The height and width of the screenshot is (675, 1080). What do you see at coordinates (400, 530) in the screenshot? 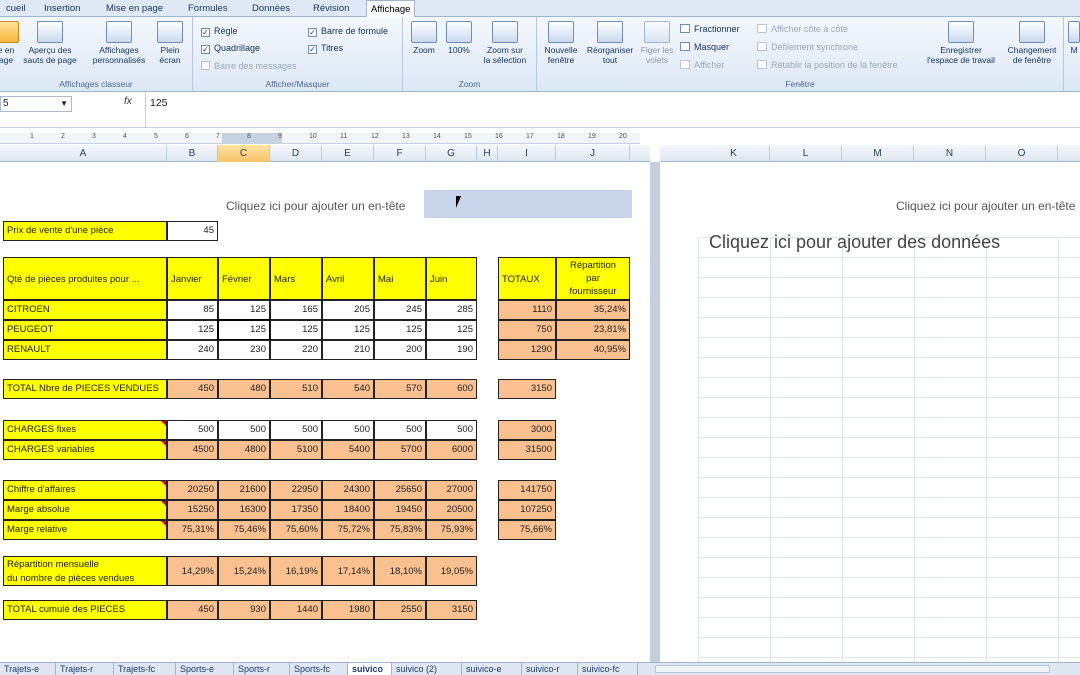
I see `marge-relative-value-cell: 75,83%` at bounding box center [400, 530].